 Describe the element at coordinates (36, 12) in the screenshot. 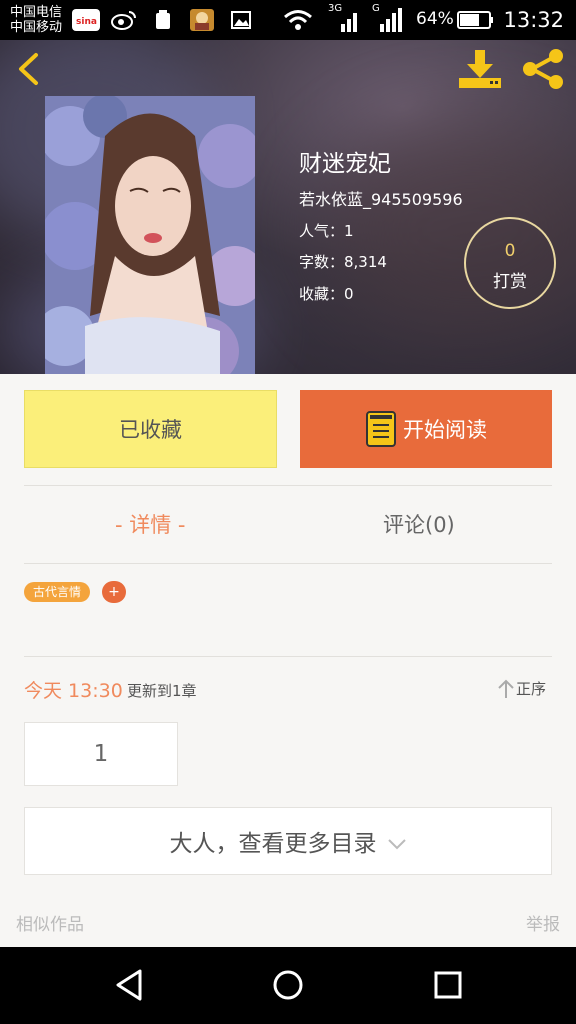

I see `carrier-line1: 中国电信` at that location.